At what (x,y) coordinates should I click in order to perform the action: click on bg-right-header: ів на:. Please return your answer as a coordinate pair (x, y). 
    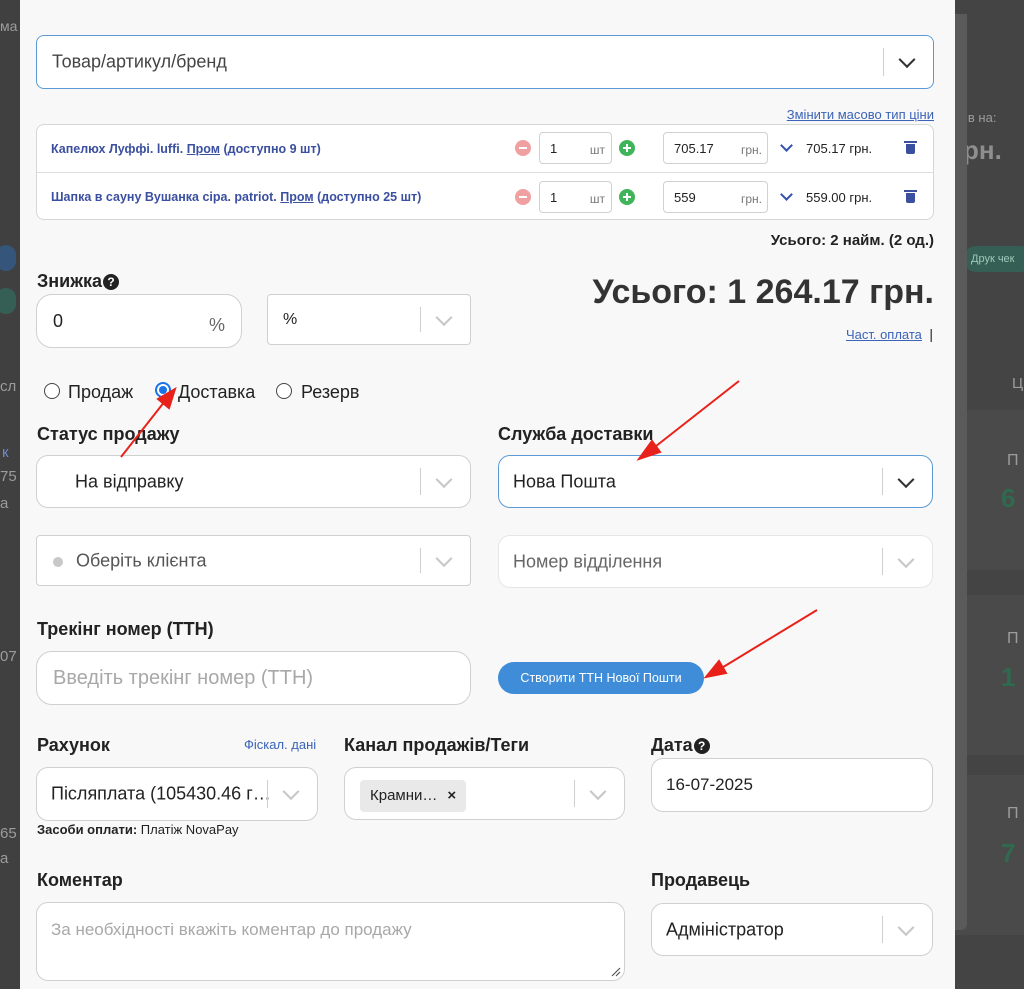
    Looking at the image, I should click on (981, 117).